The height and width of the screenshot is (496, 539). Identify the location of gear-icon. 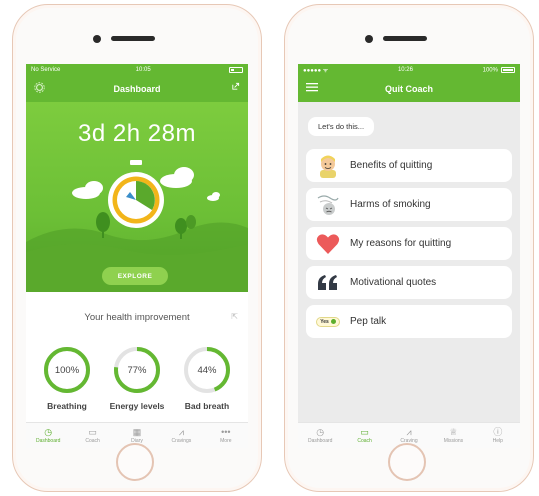
(39, 89).